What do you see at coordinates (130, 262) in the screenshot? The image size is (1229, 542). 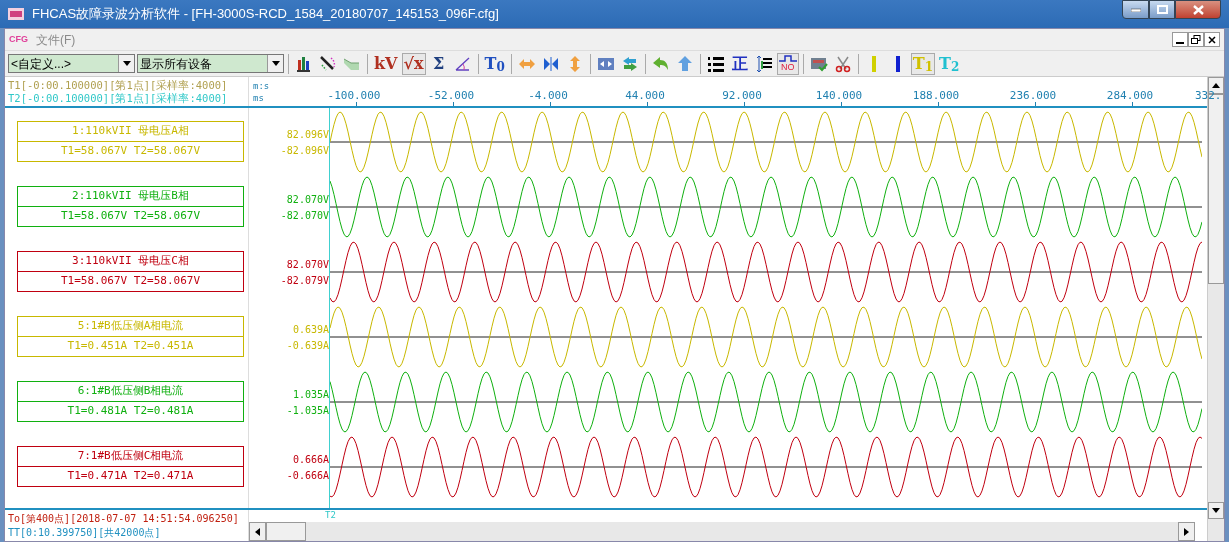 I see `channel-name: 3:110kVII 母电压C相` at bounding box center [130, 262].